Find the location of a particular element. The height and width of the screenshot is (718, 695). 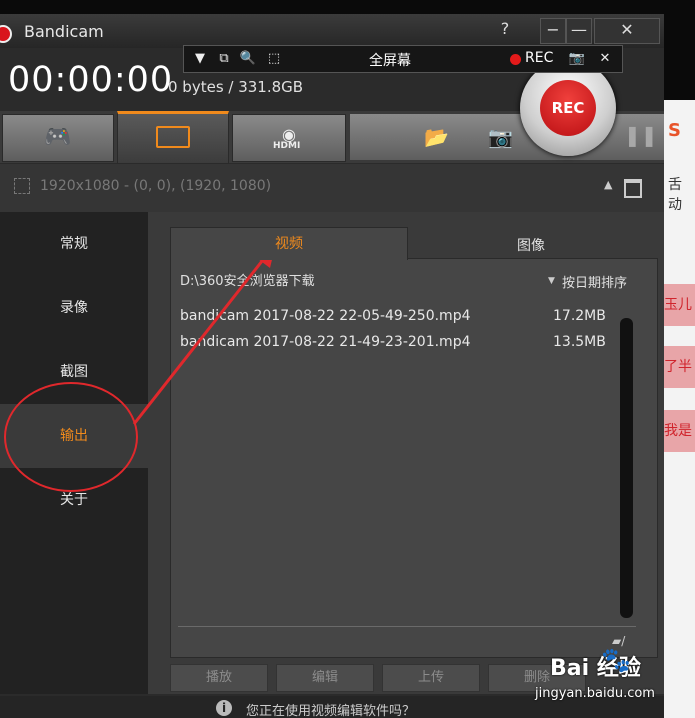

tab-video: 视频 is located at coordinates (289, 243).